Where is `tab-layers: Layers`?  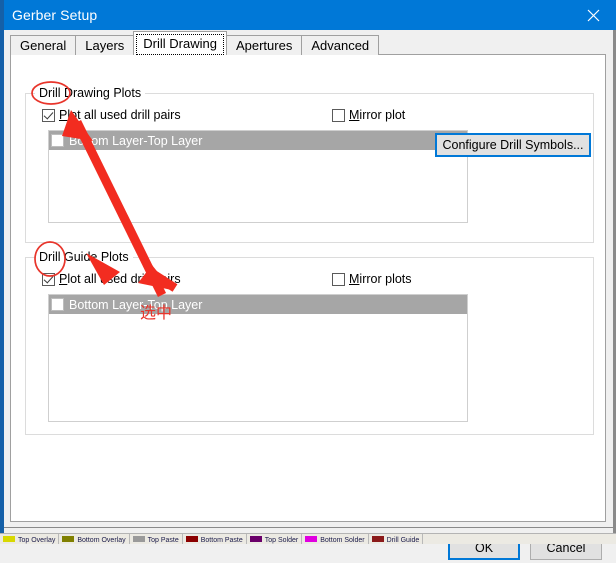 tab-layers: Layers is located at coordinates (105, 45).